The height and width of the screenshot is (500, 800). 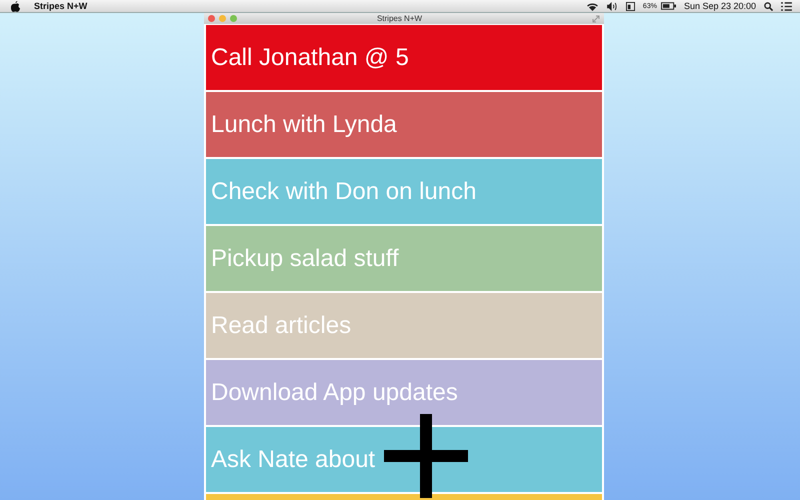 What do you see at coordinates (630, 6) in the screenshot?
I see `window-icon` at bounding box center [630, 6].